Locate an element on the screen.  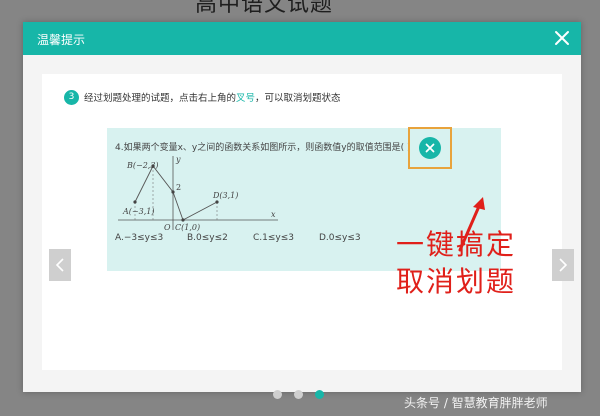
prev-slide-button is located at coordinates (60, 265).